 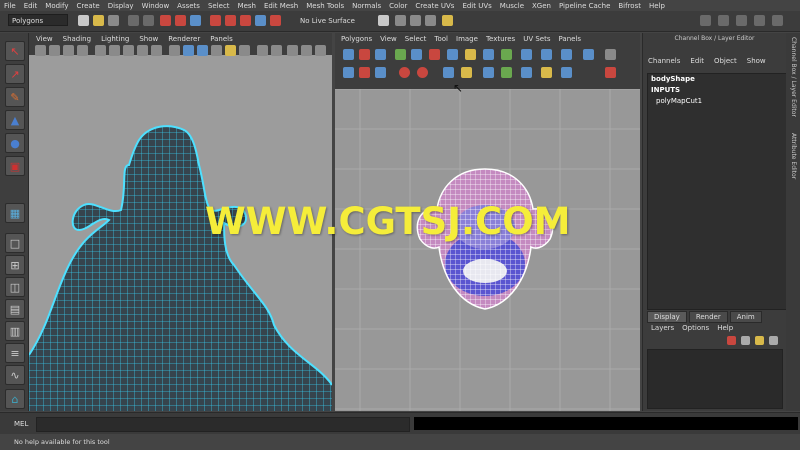 What do you see at coordinates (777, 20) in the screenshot?
I see `layout-icon` at bounding box center [777, 20].